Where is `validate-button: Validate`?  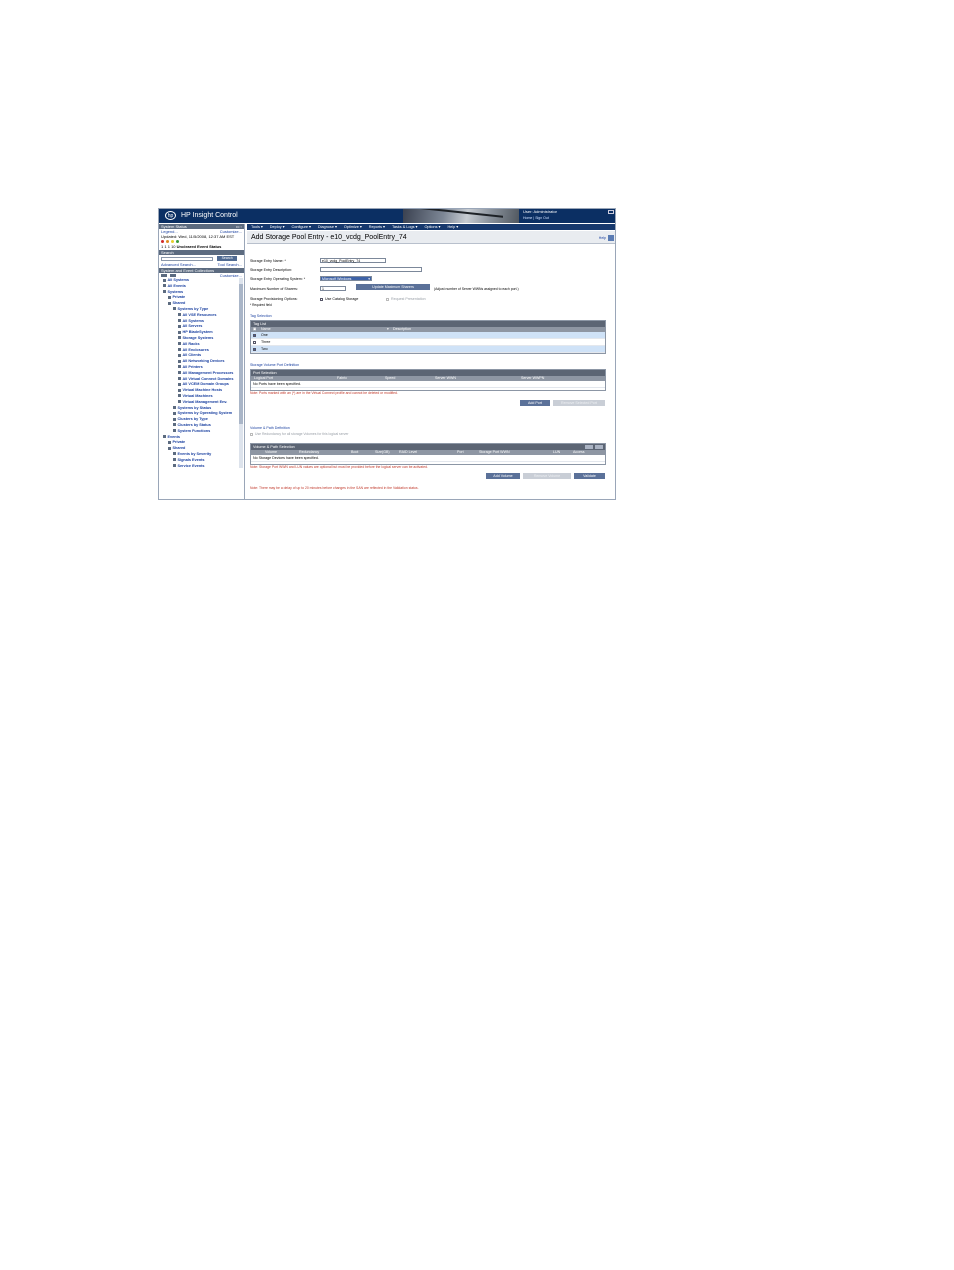
validate-button: Validate is located at coordinates (589, 476).